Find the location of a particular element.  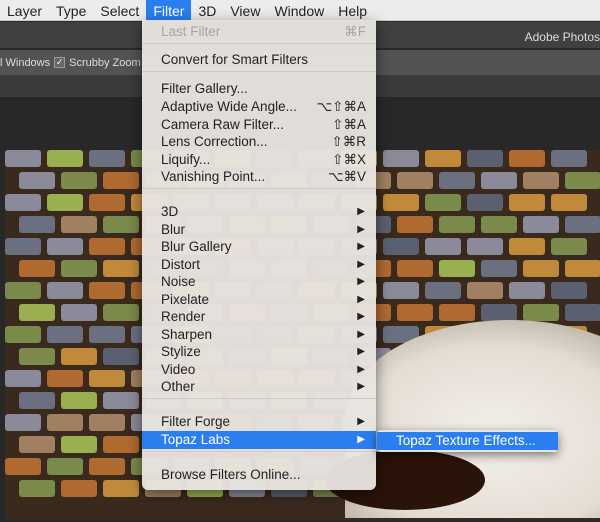

menu-item-label: 3D is located at coordinates (170, 211).